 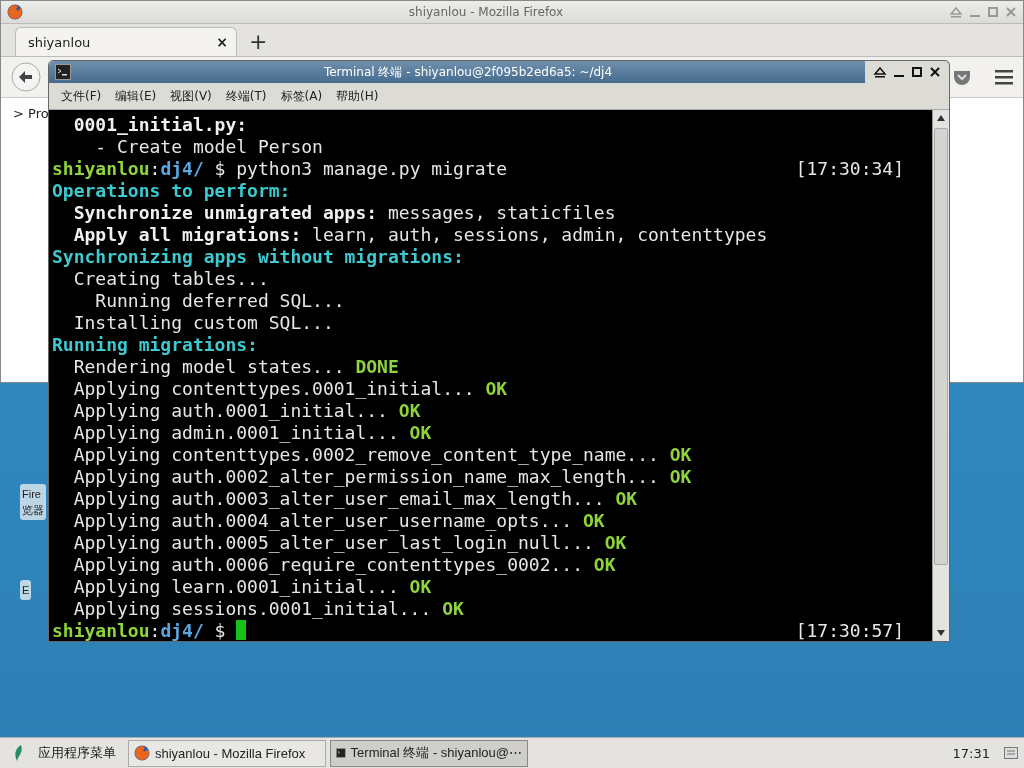 What do you see at coordinates (280, 168) in the screenshot?
I see `terminal-line: shiyanlou:dj4/ $ python3 manage.py migrate` at bounding box center [280, 168].